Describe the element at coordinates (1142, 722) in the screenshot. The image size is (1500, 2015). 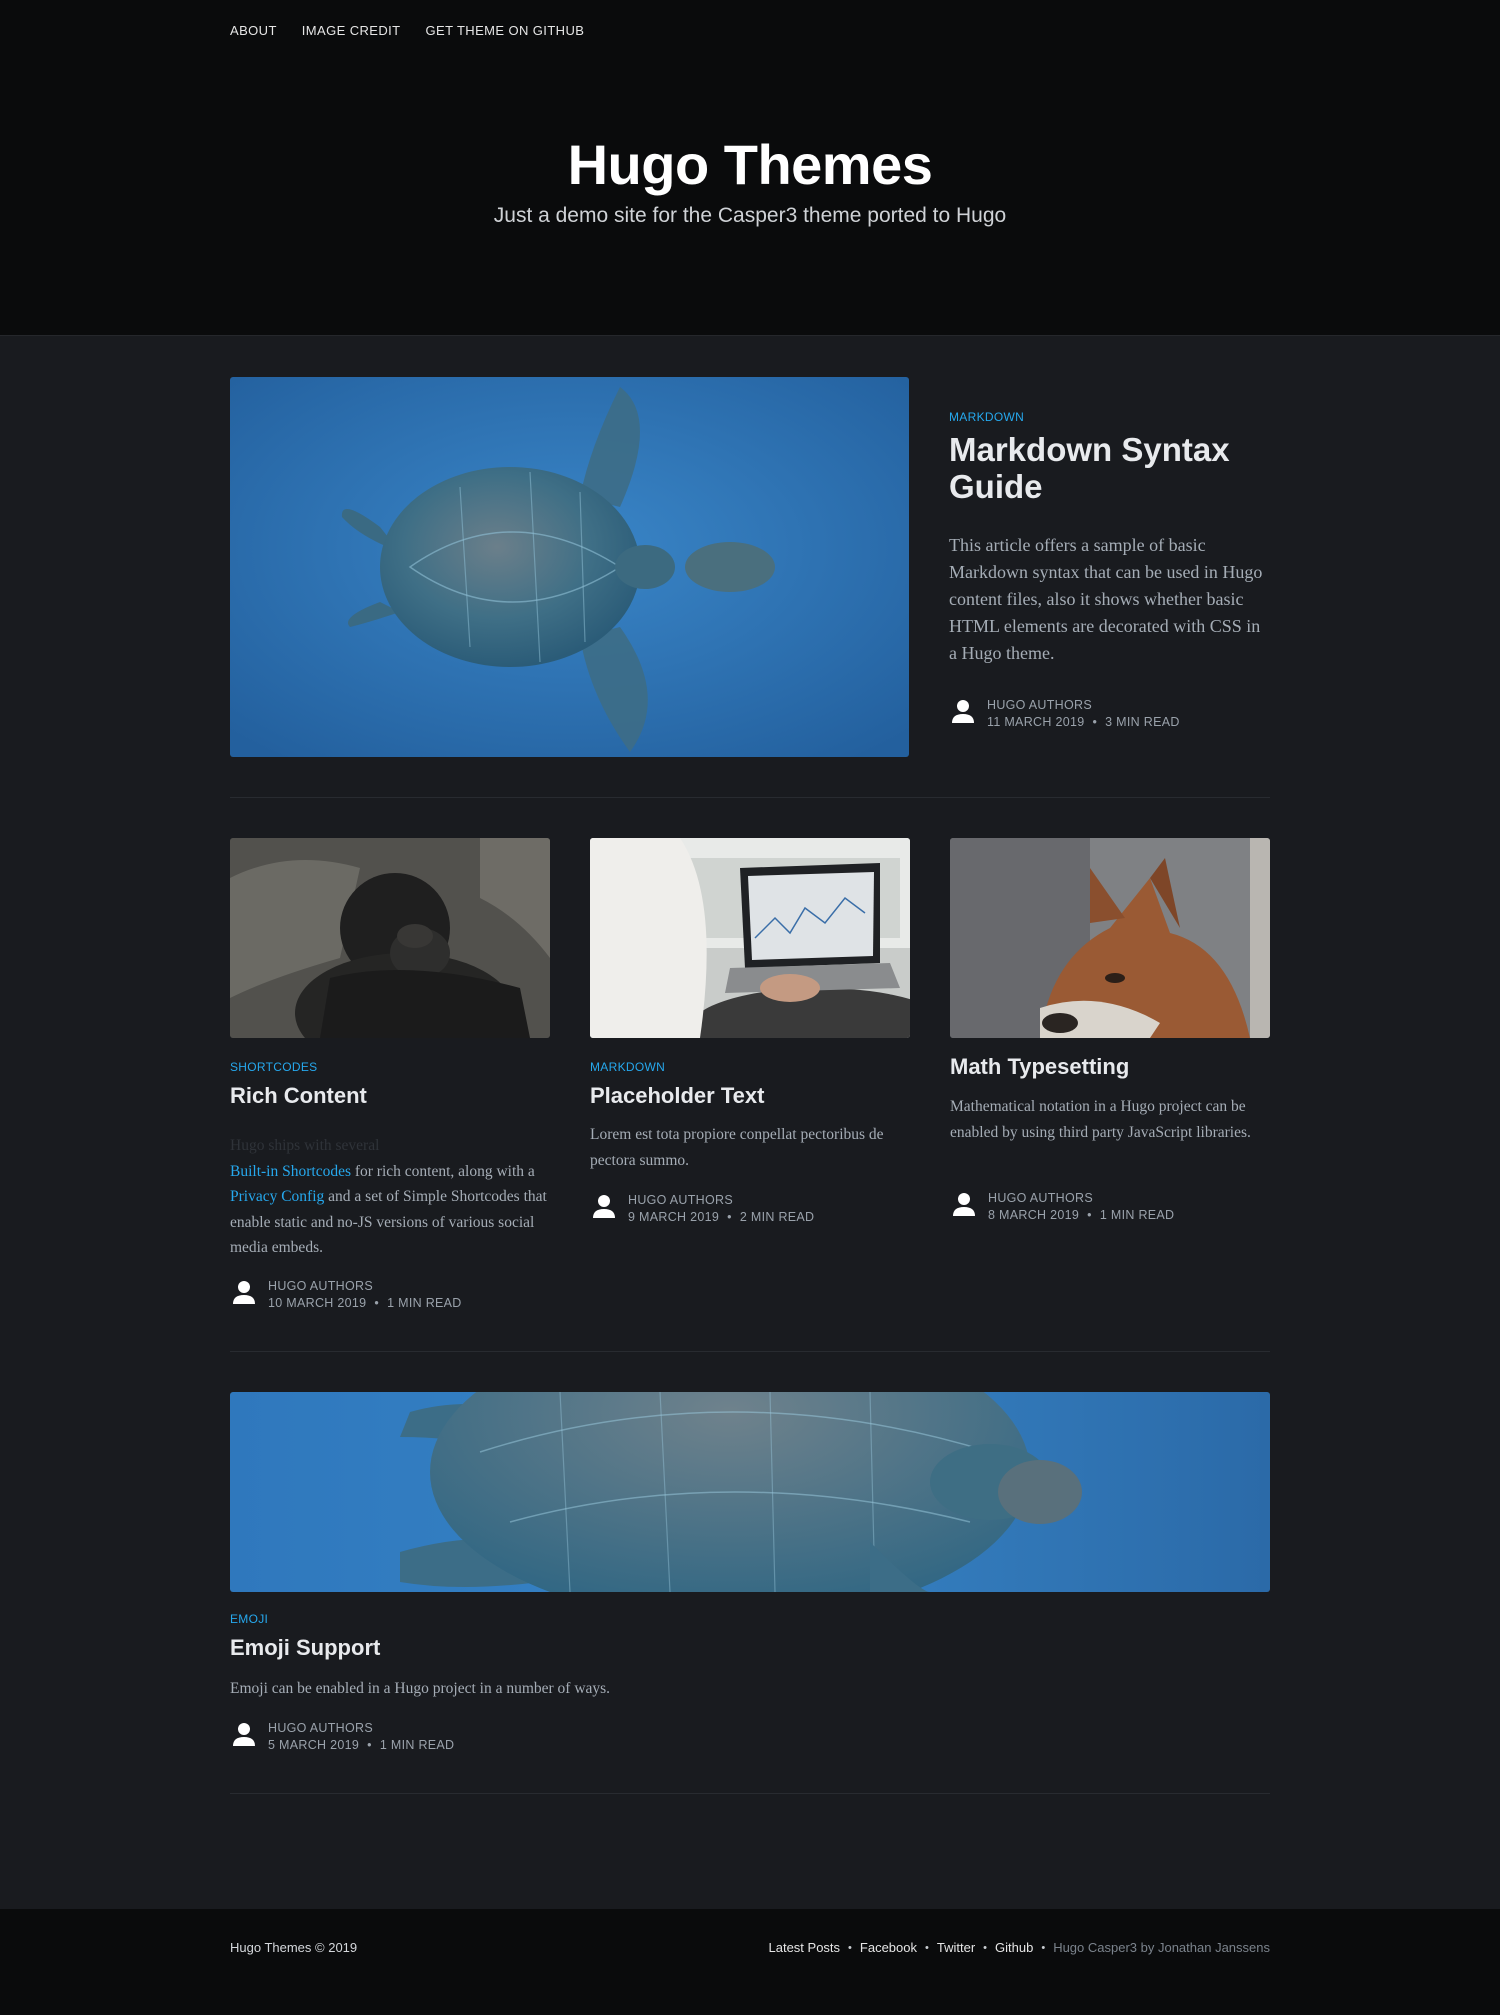
I see `reading-time: 3 min read` at that location.